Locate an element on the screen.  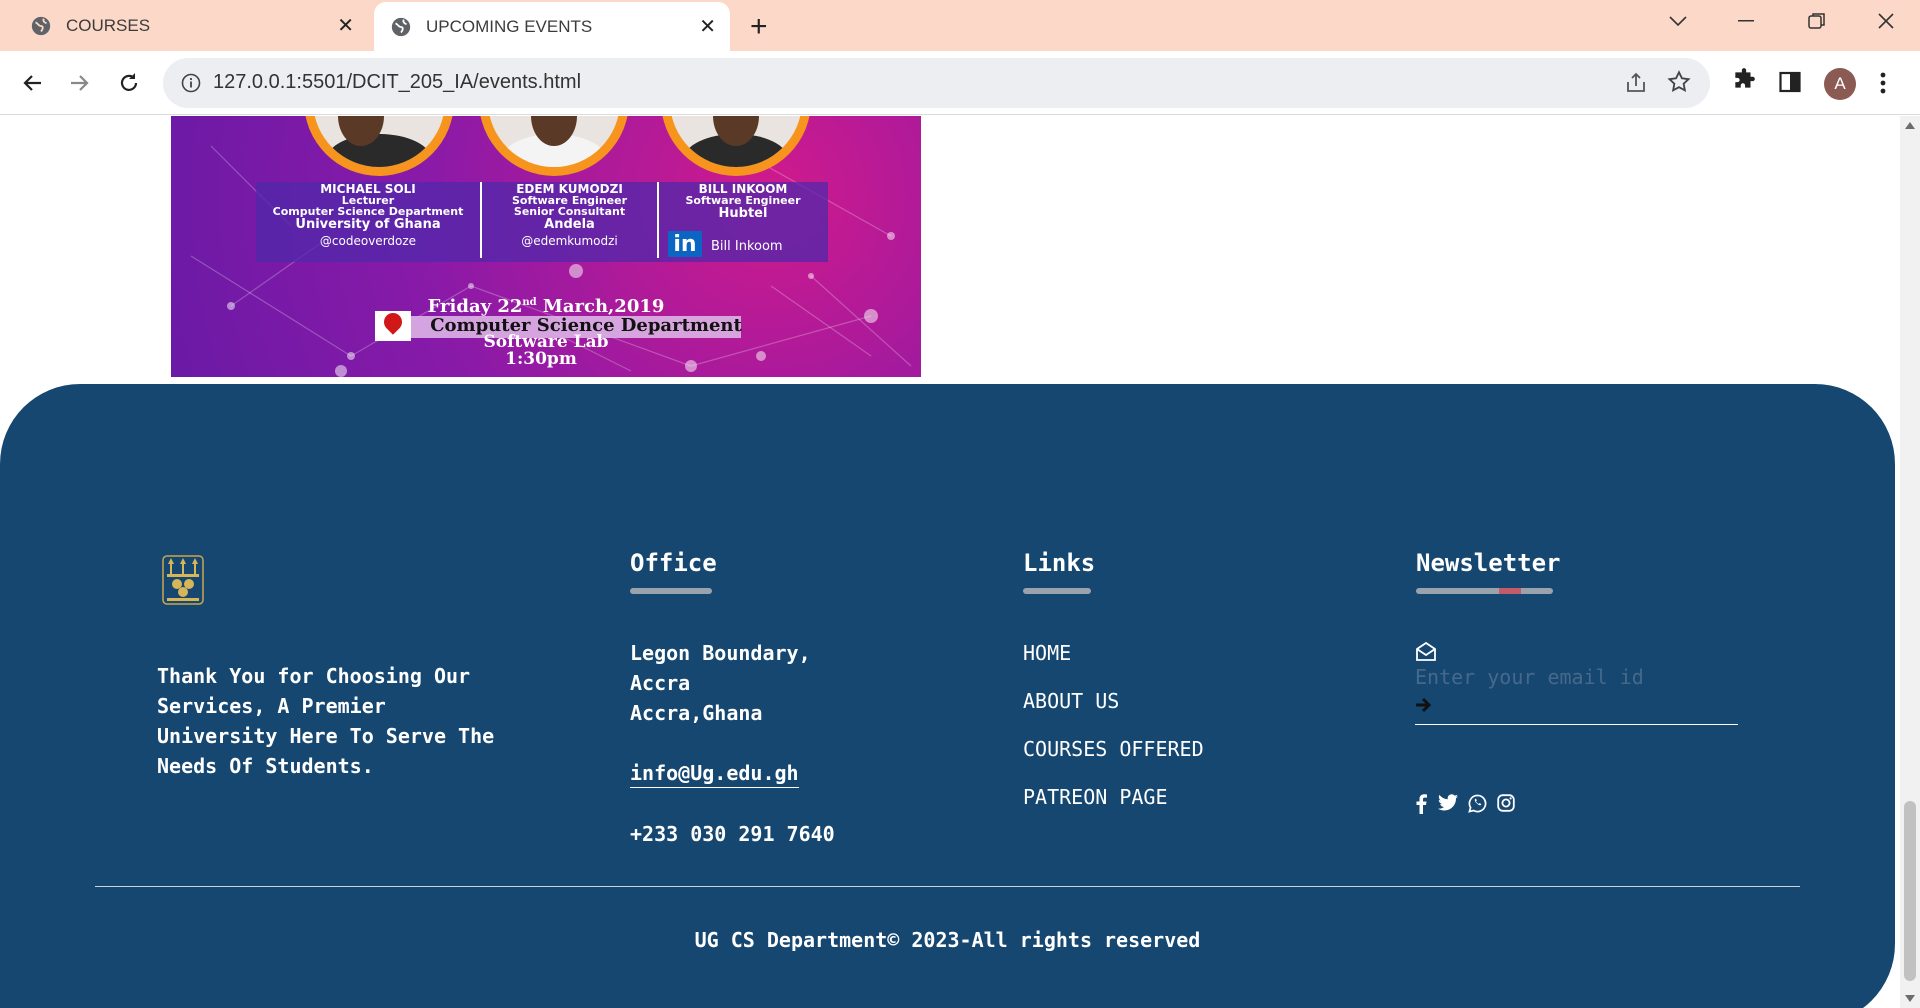
tab-courses: COURSES ✕ is located at coordinates (184, 25).